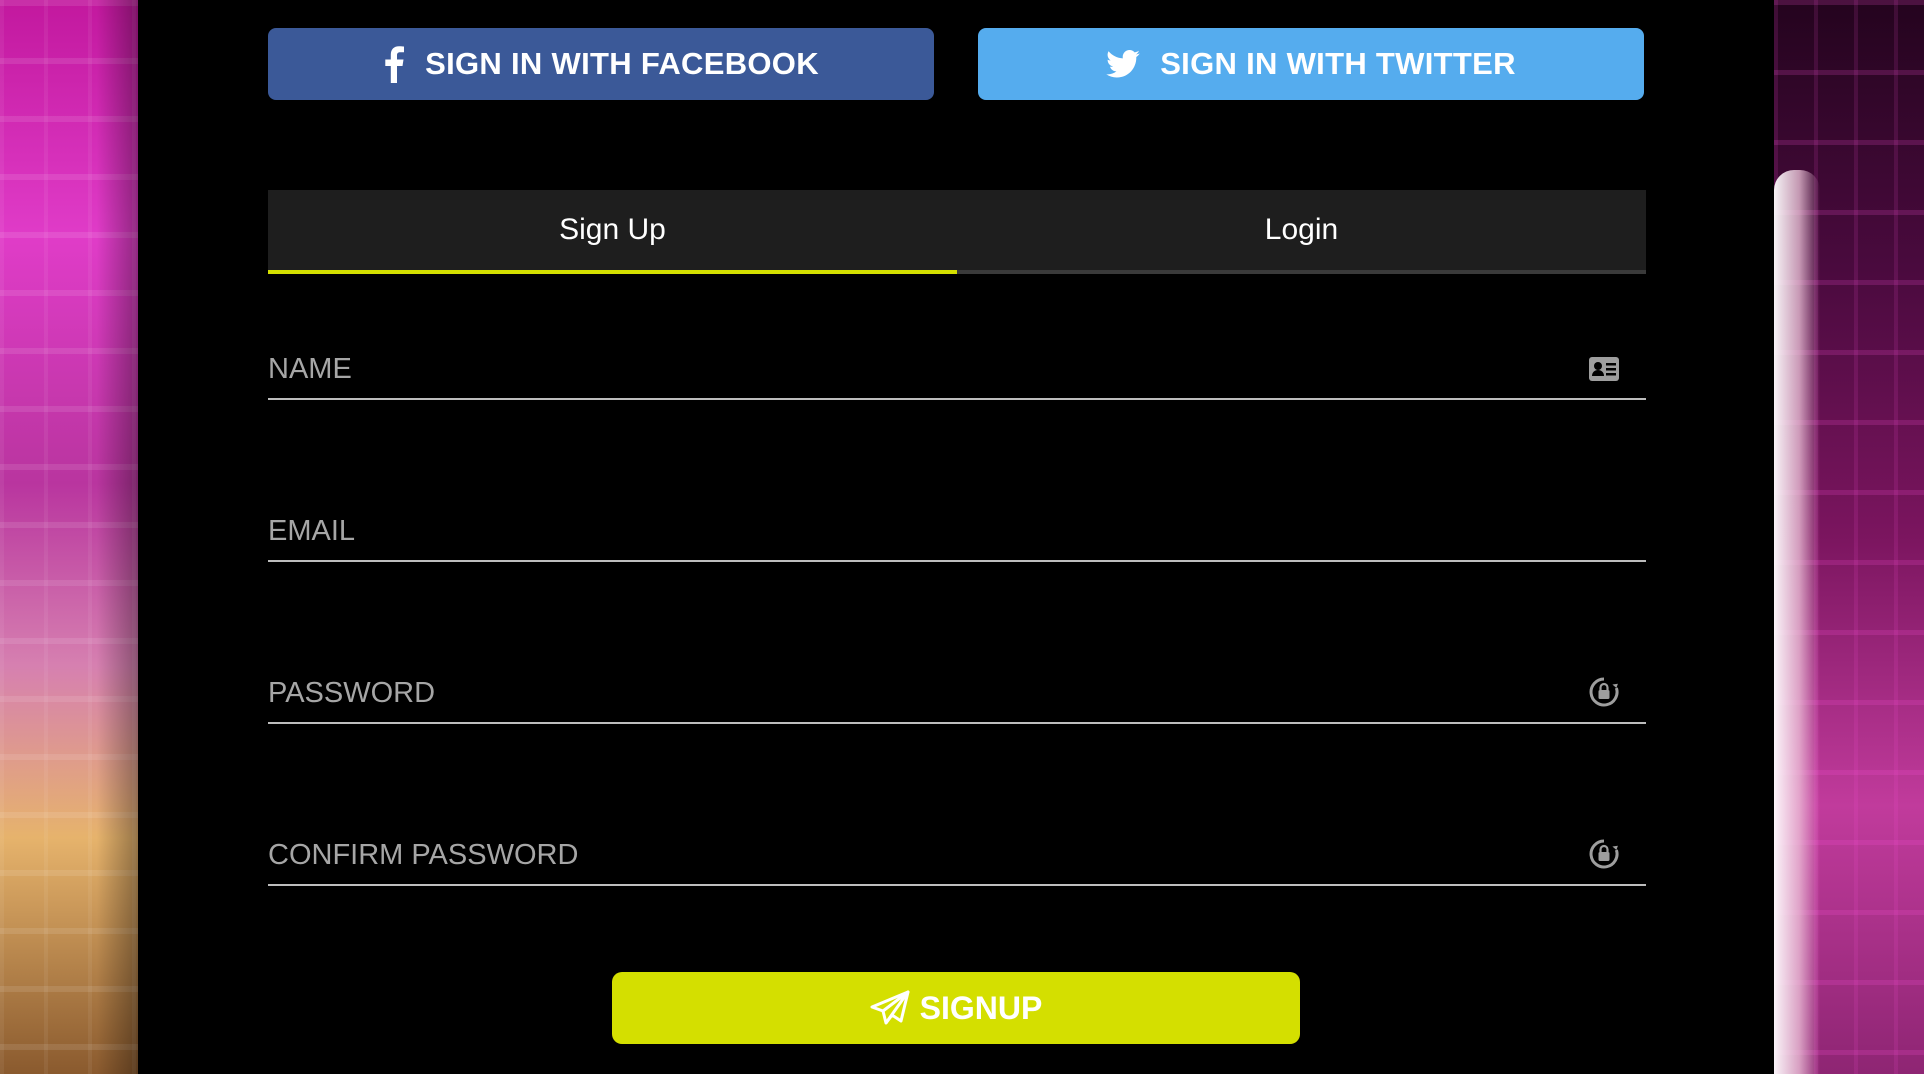  What do you see at coordinates (890, 1008) in the screenshot?
I see `paper-plane-icon` at bounding box center [890, 1008].